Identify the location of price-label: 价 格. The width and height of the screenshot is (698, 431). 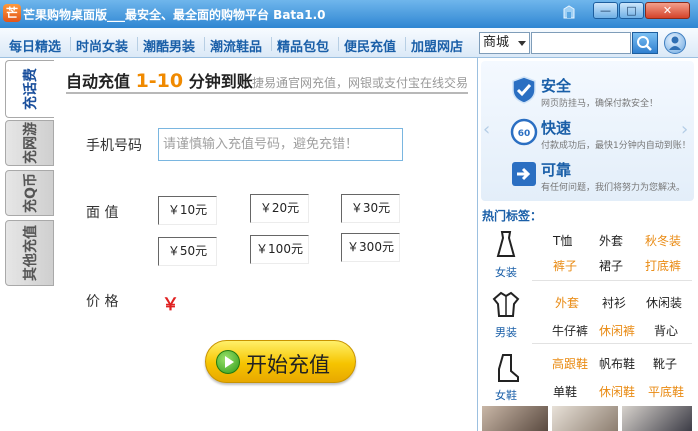
(102, 302).